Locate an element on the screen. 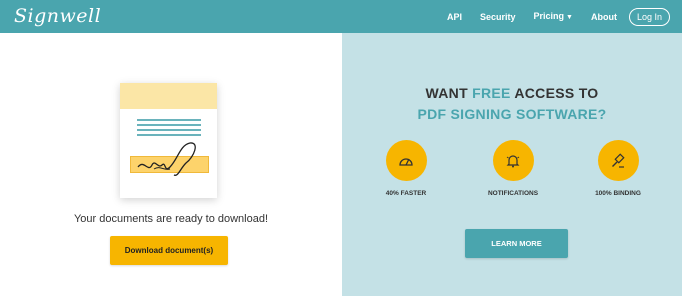  feature-faster: 40% FASTER is located at coordinates (406, 168).